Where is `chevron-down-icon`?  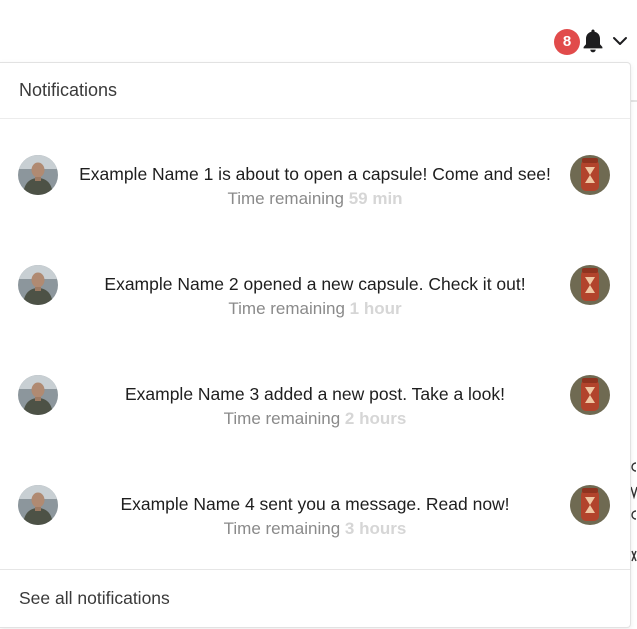 chevron-down-icon is located at coordinates (620, 41).